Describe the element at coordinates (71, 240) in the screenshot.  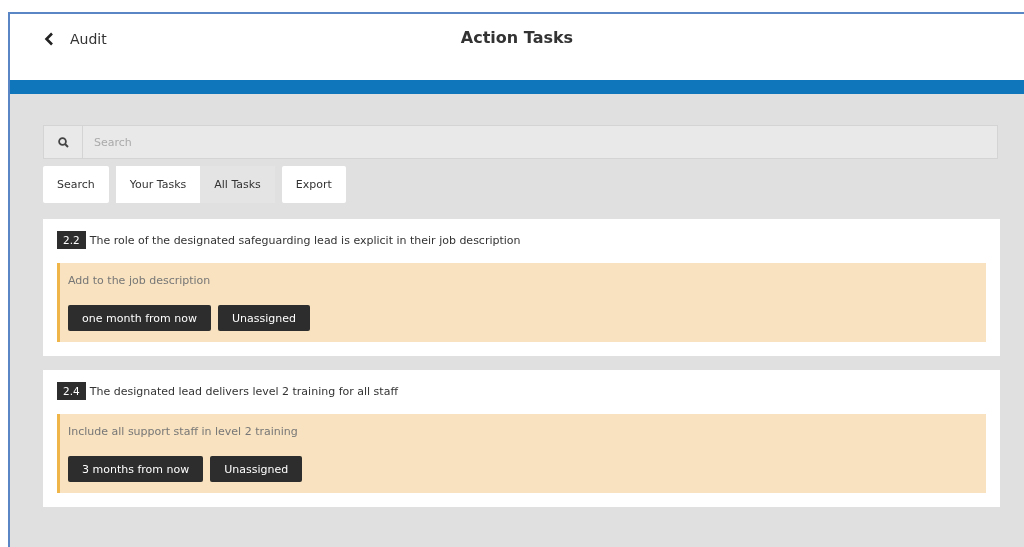
I see `item-number-badge: 2.2` at that location.